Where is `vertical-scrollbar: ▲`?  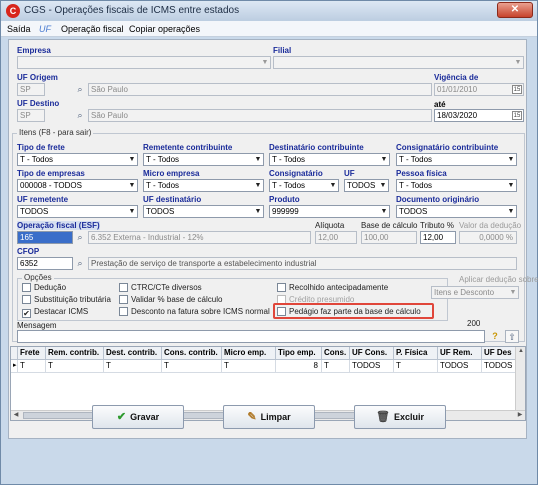 vertical-scrollbar: ▲ is located at coordinates (520, 379).